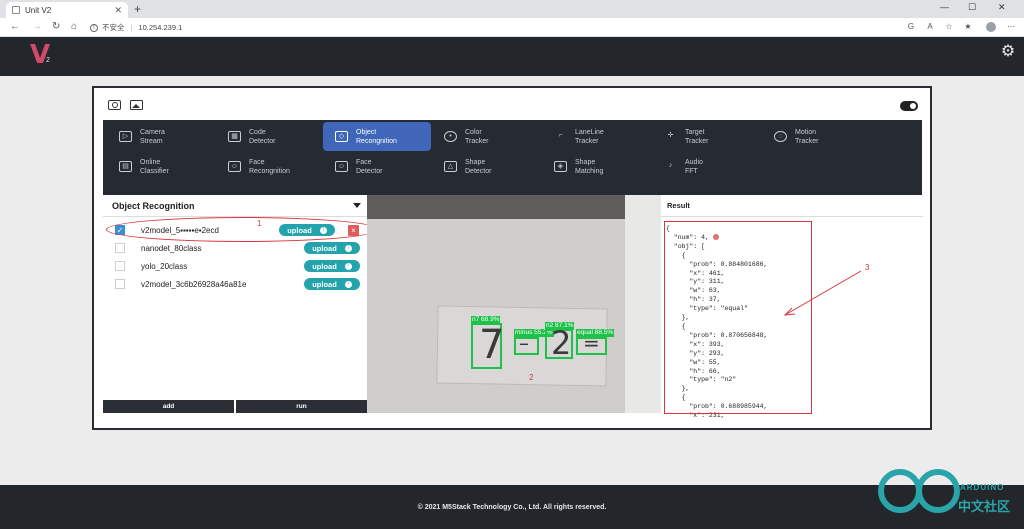  What do you see at coordinates (473, 132) in the screenshot?
I see `func-label: Color` at bounding box center [473, 132].